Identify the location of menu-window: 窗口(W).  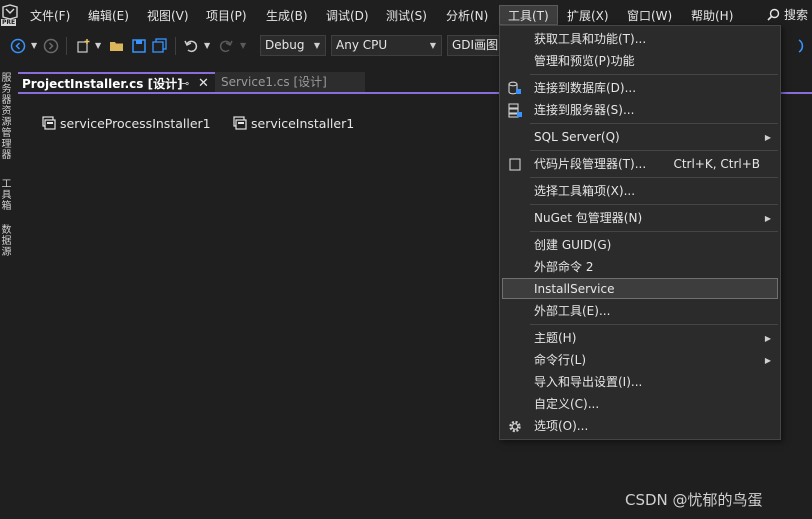
(649, 16).